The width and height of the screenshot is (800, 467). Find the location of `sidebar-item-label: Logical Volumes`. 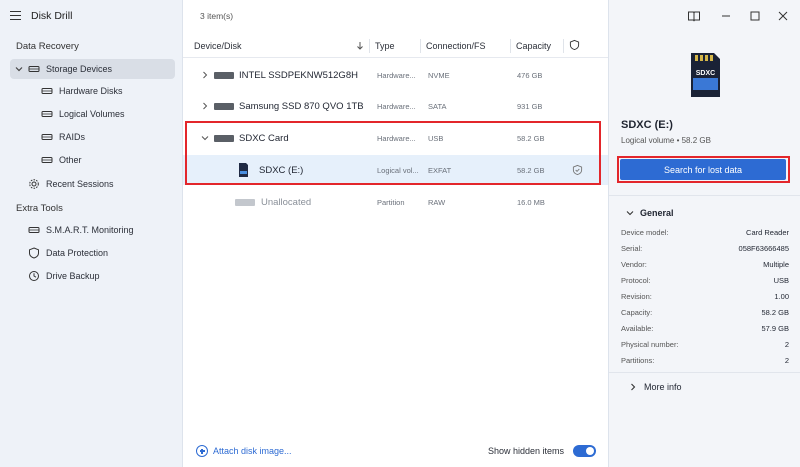

sidebar-item-label: Logical Volumes is located at coordinates (92, 114).